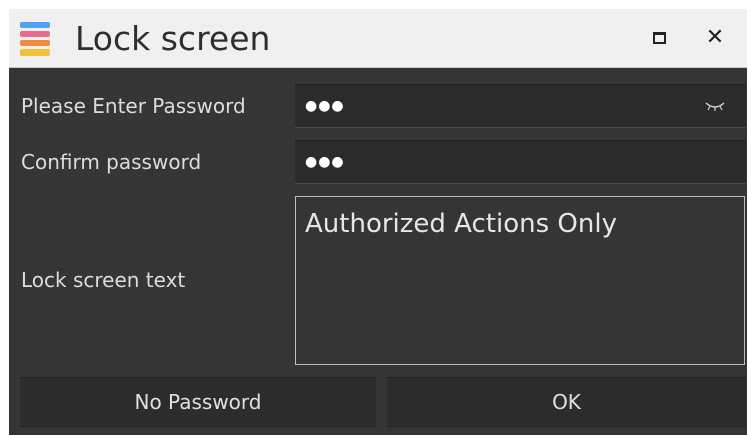 This screenshot has height=436, width=748. I want to click on no-password-button: No Password, so click(198, 402).